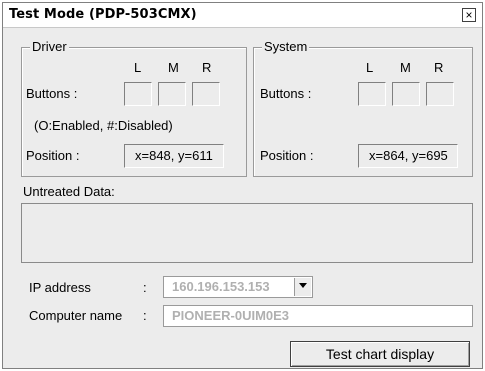 The image size is (485, 371). I want to click on ip-address-colon: :, so click(145, 287).